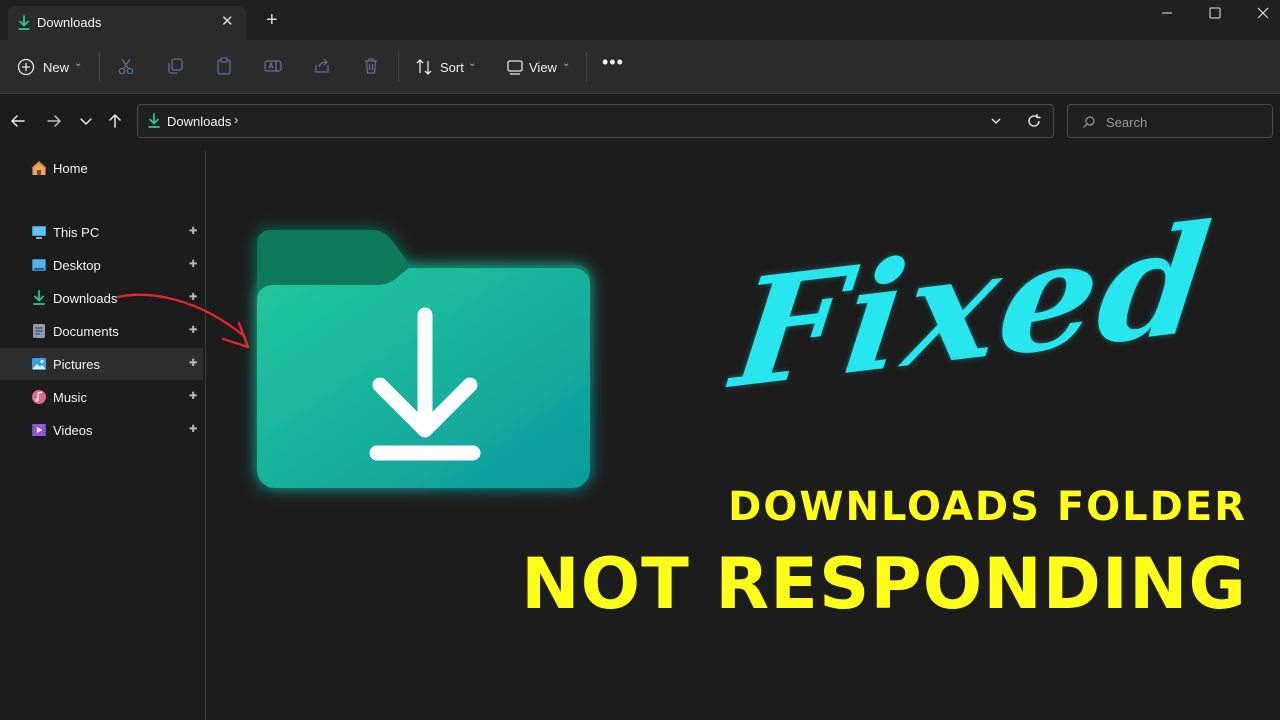 This screenshot has height=720, width=1280. Describe the element at coordinates (543, 67) in the screenshot. I see `view-label: View` at that location.